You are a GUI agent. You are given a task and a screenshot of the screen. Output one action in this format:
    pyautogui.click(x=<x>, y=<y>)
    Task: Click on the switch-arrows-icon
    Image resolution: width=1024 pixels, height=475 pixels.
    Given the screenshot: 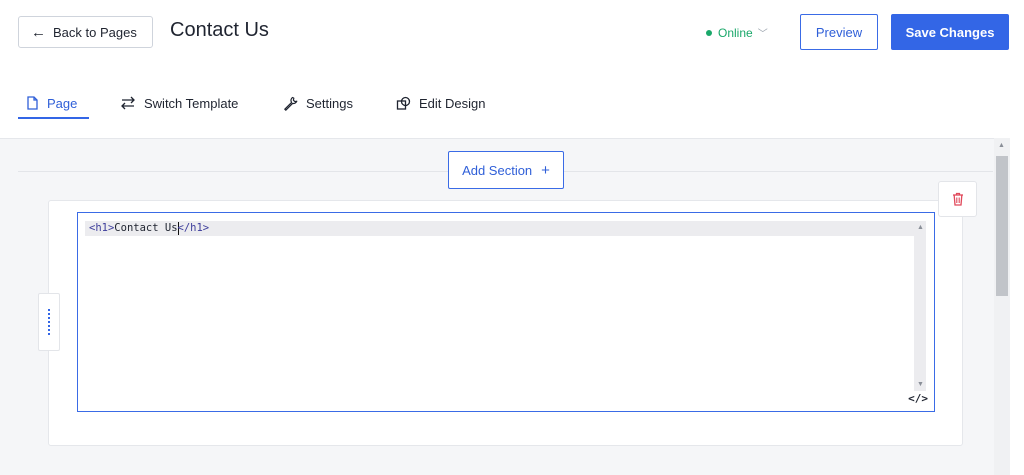 What is the action you would take?
    pyautogui.click(x=128, y=103)
    